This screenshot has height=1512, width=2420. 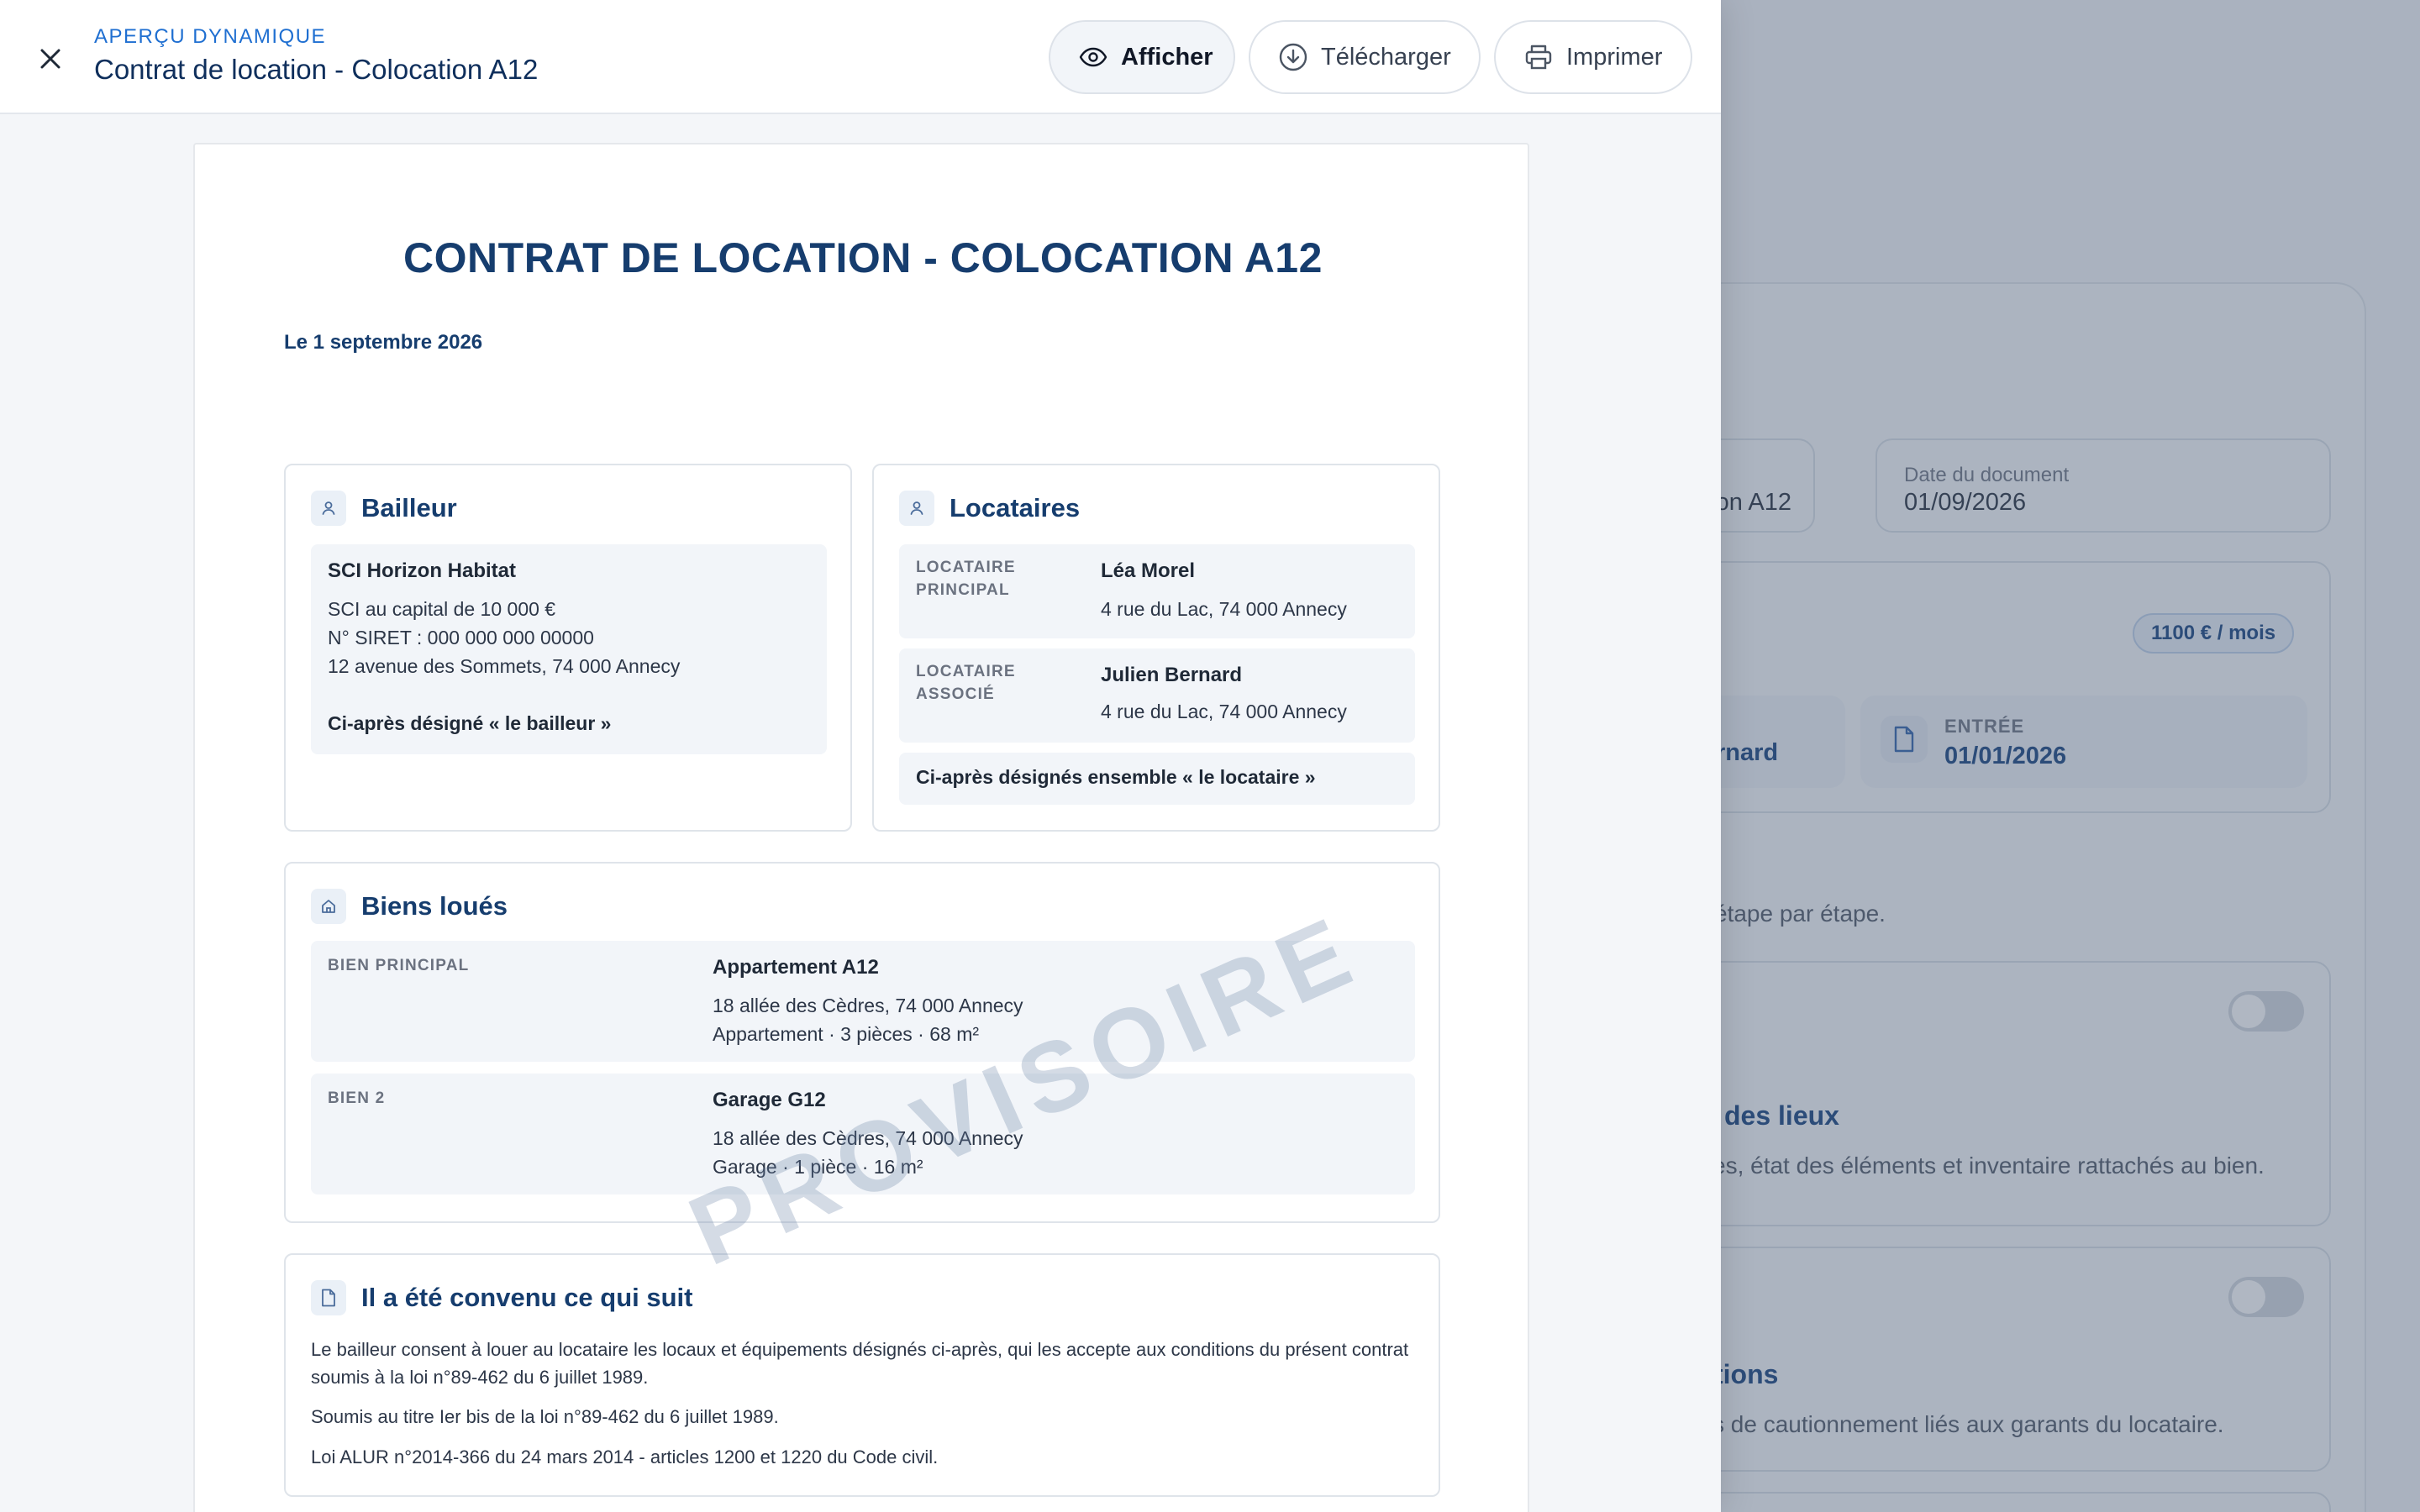 I want to click on print-button: Imprimer, so click(x=1593, y=57).